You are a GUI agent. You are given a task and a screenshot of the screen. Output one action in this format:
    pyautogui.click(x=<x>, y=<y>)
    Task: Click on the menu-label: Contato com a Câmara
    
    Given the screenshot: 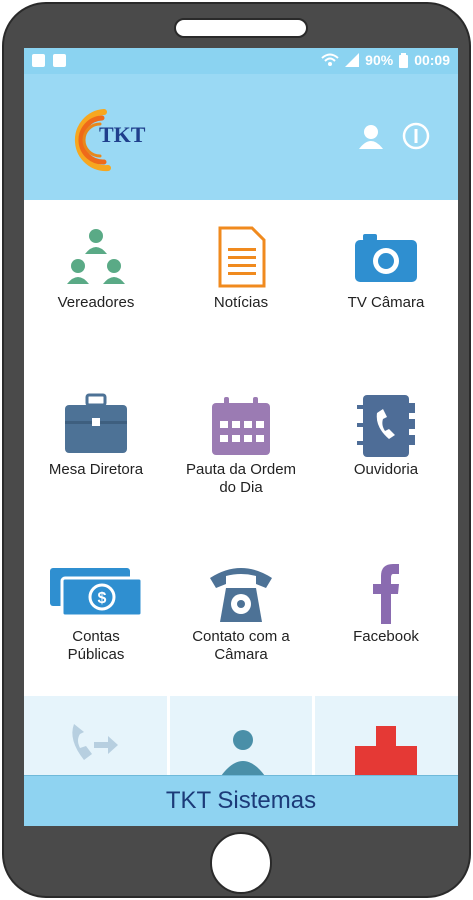 What is the action you would take?
    pyautogui.click(x=241, y=645)
    